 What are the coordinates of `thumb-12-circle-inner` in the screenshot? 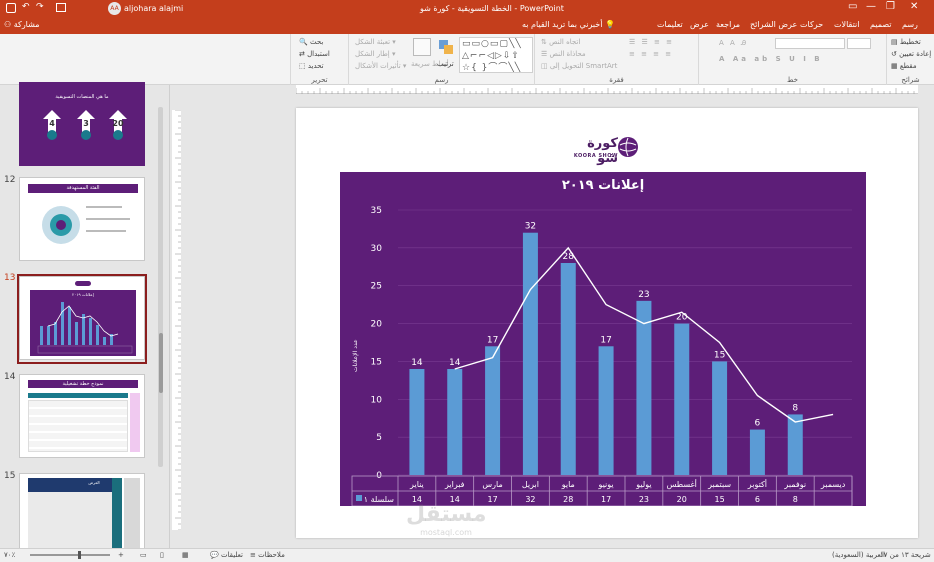 It's located at (61, 225).